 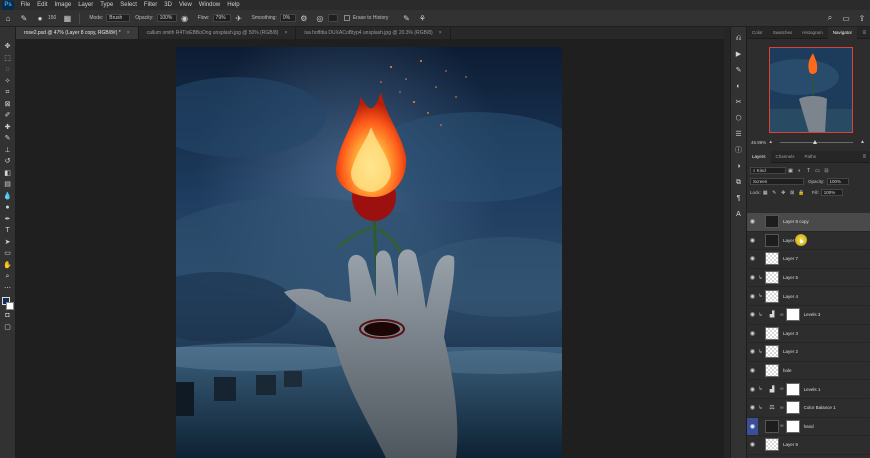 I want to click on layer-row: ◉ ↳ ▟ ∞ Levels 3, so click(x=808, y=315).